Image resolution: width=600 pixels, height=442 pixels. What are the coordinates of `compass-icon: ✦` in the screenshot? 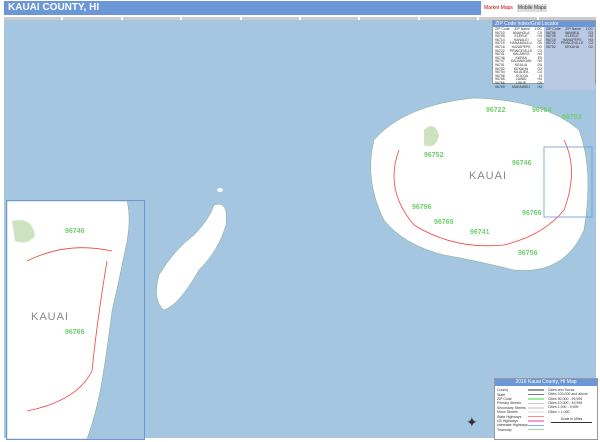 It's located at (472, 422).